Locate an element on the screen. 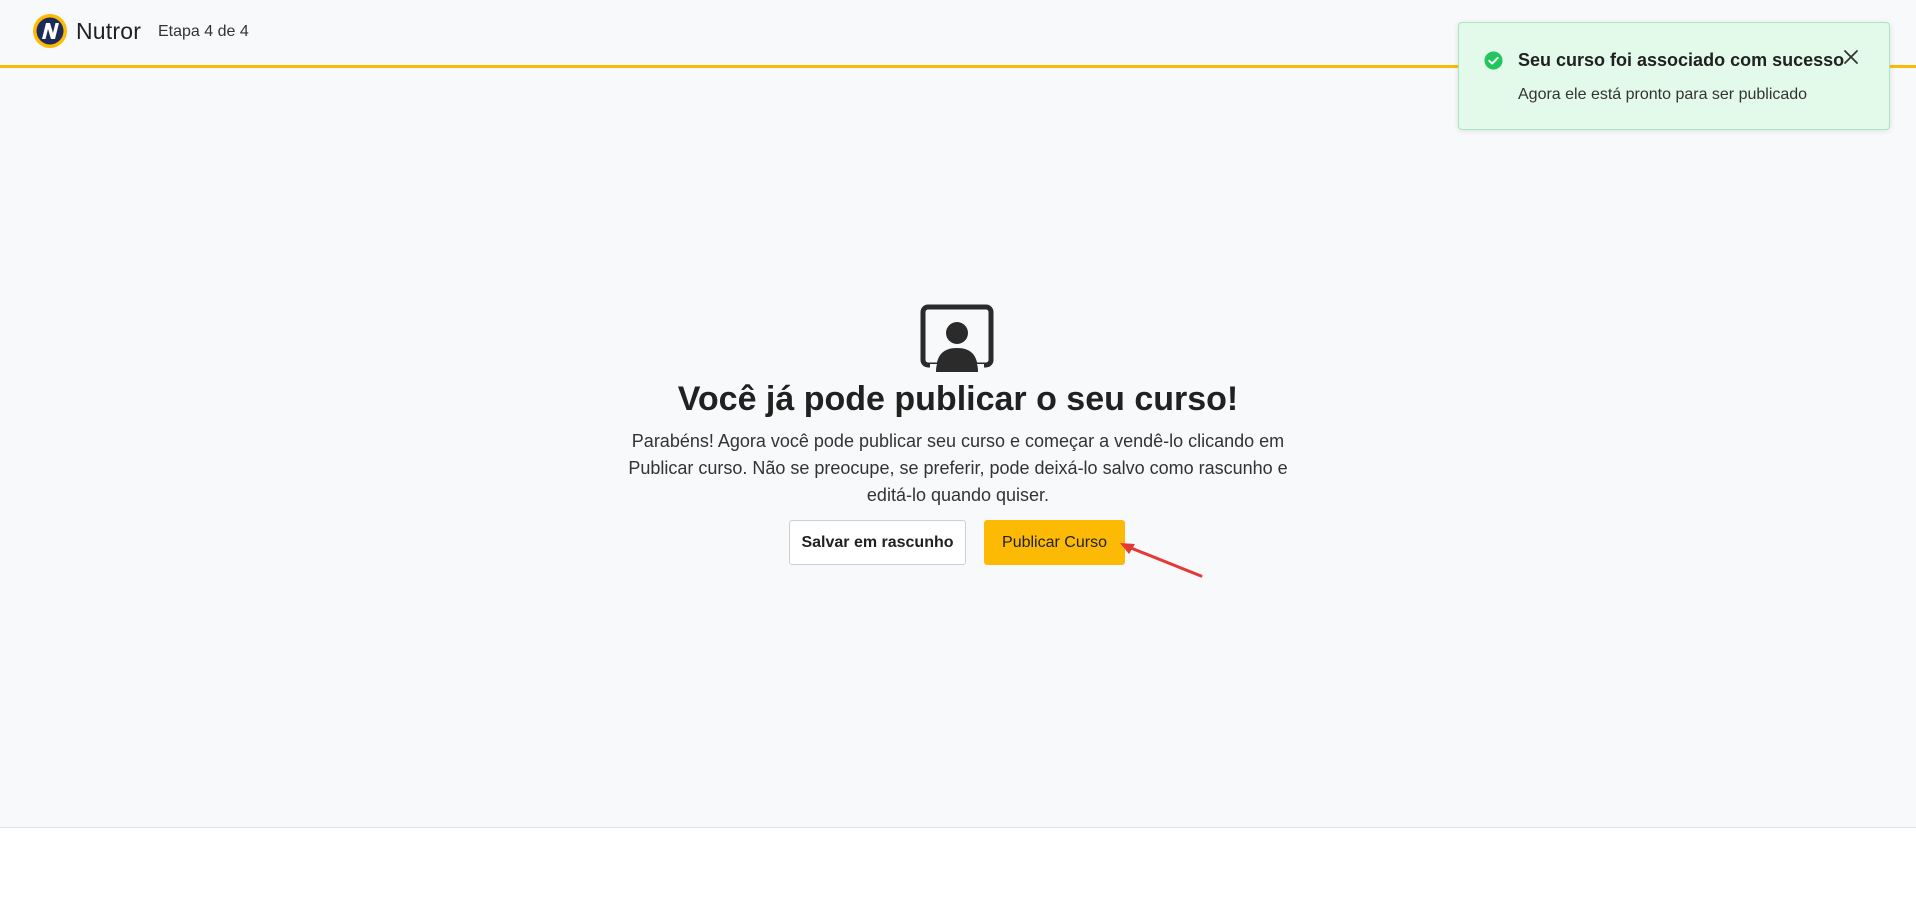 This screenshot has width=1916, height=907. toast-message: Agora ele está pronto para ser publicado is located at coordinates (1663, 94).